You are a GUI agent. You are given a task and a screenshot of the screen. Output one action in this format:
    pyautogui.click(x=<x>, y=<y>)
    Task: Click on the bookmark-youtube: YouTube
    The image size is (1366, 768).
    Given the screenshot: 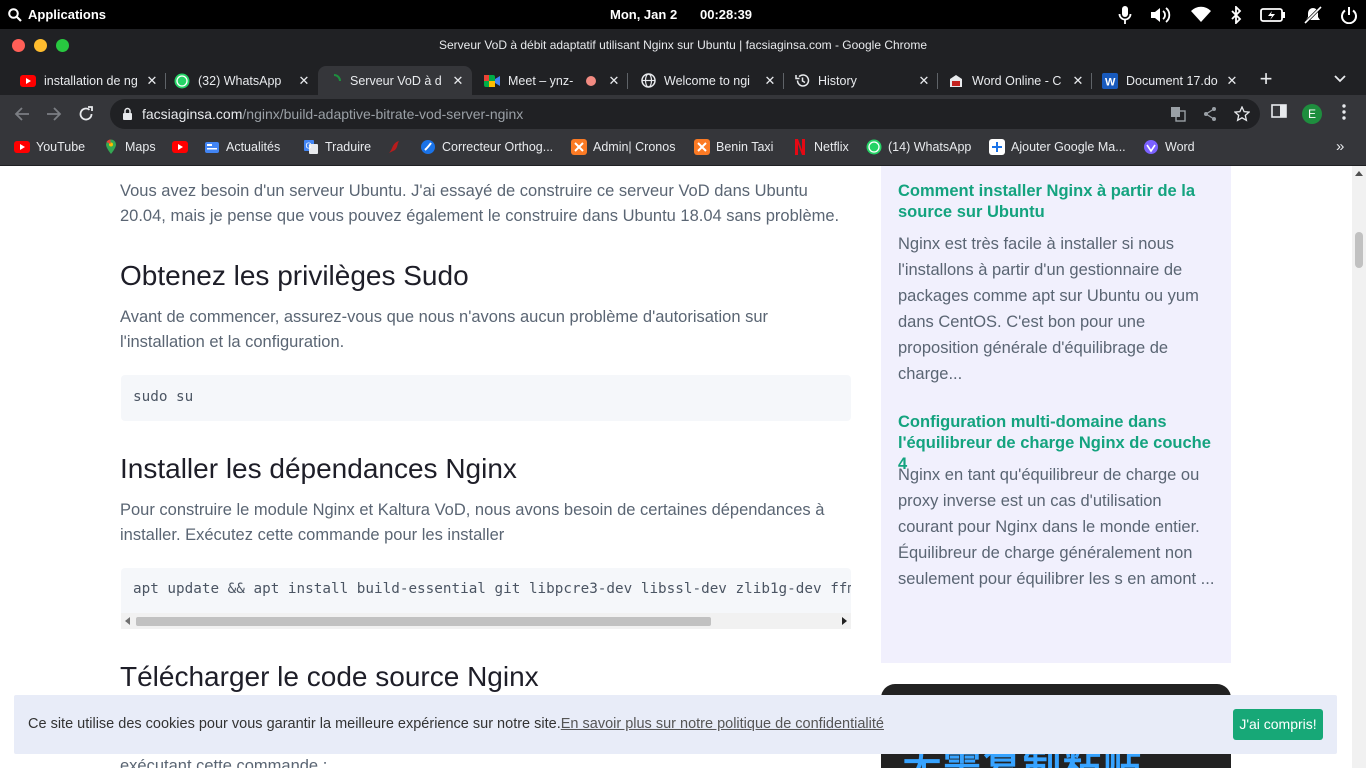 What is the action you would take?
    pyautogui.click(x=49, y=147)
    